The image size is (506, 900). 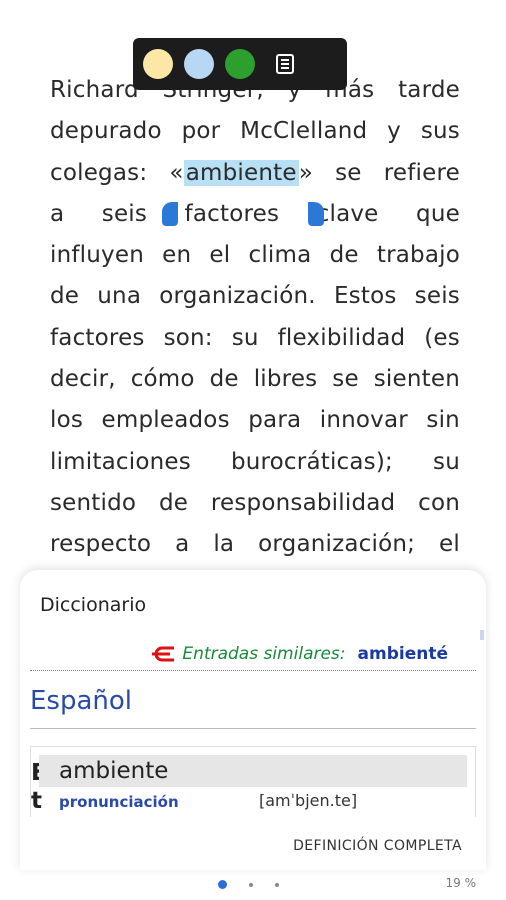 I want to click on text-line: limitaciones burocráticas); su, so click(x=255, y=462).